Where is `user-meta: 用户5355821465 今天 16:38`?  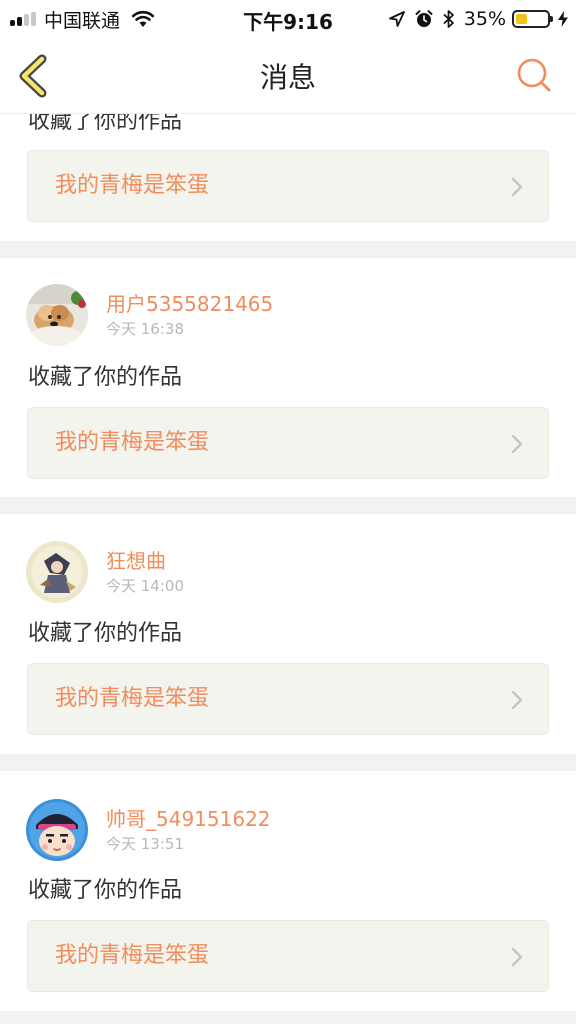 user-meta: 用户5355821465 今天 16:38 is located at coordinates (189, 315).